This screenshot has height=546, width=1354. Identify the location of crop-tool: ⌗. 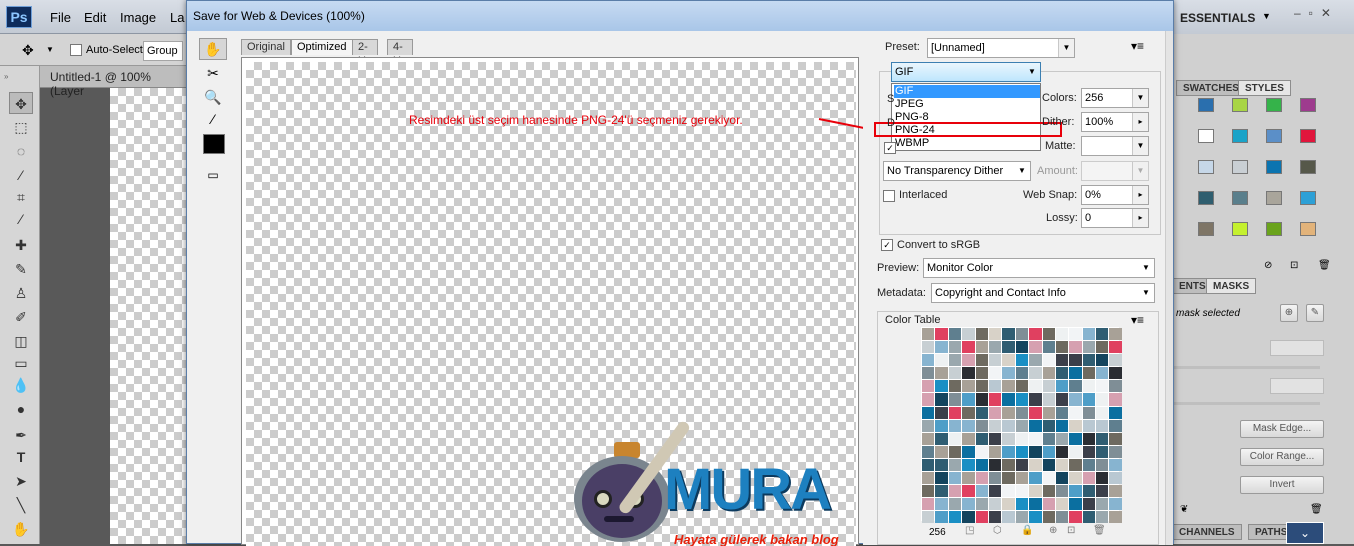
(21, 197).